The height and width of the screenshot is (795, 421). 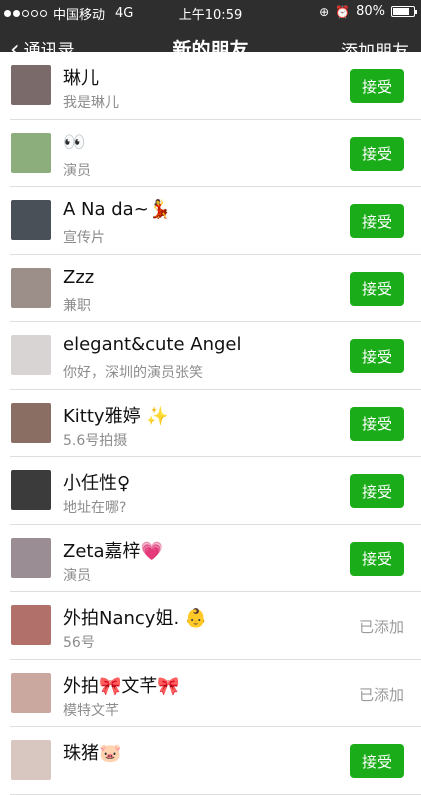 I want to click on contact-name: Kitty雅婷 ✨, so click(x=116, y=416).